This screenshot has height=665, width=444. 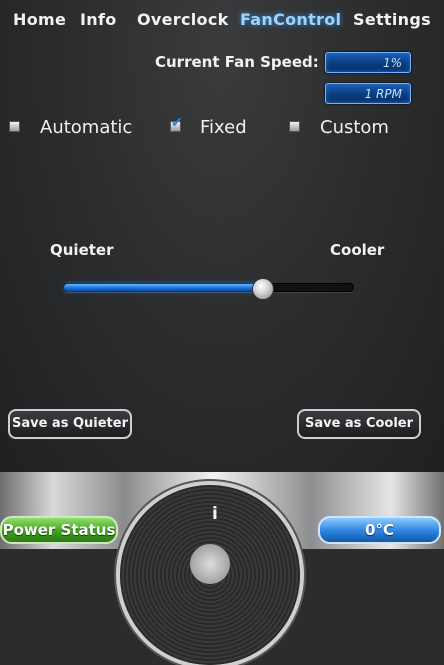 I want to click on info-icon: i, so click(x=215, y=514).